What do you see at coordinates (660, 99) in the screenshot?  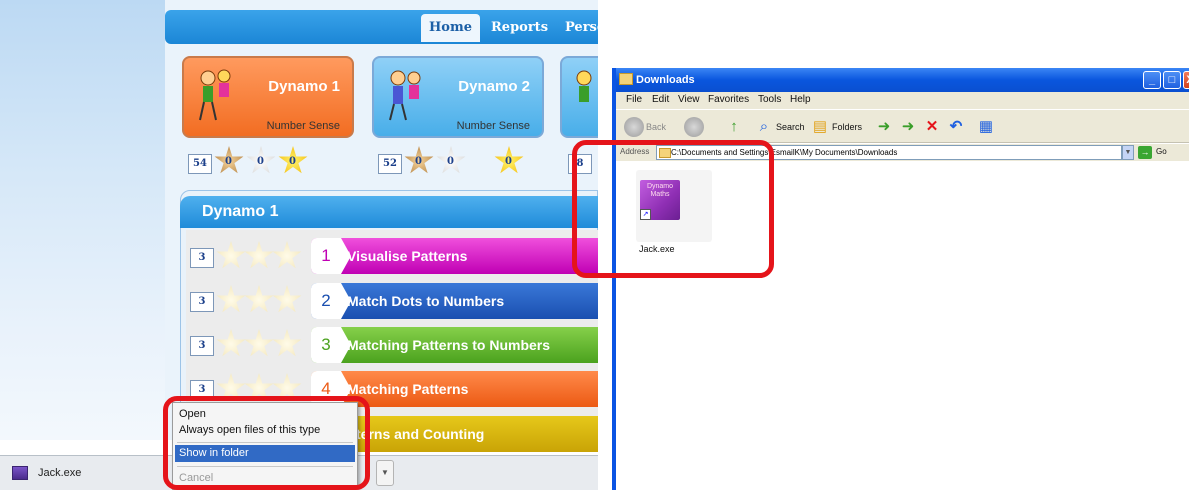 I see `menu-edit: Edit` at bounding box center [660, 99].